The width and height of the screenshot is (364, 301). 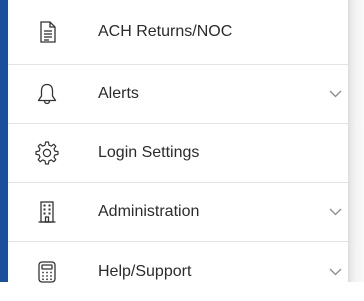 What do you see at coordinates (149, 211) in the screenshot?
I see `menu-item-label: Administration` at bounding box center [149, 211].